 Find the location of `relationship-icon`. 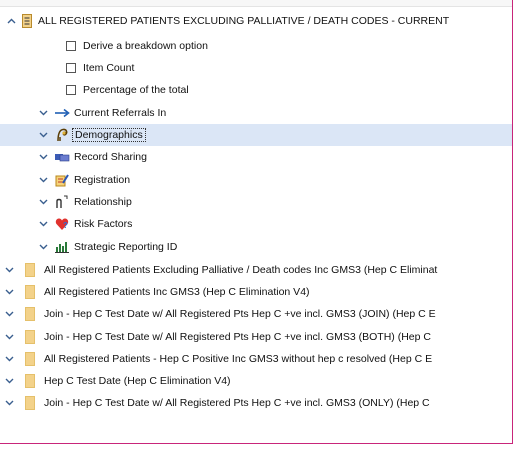

relationship-icon is located at coordinates (62, 202).